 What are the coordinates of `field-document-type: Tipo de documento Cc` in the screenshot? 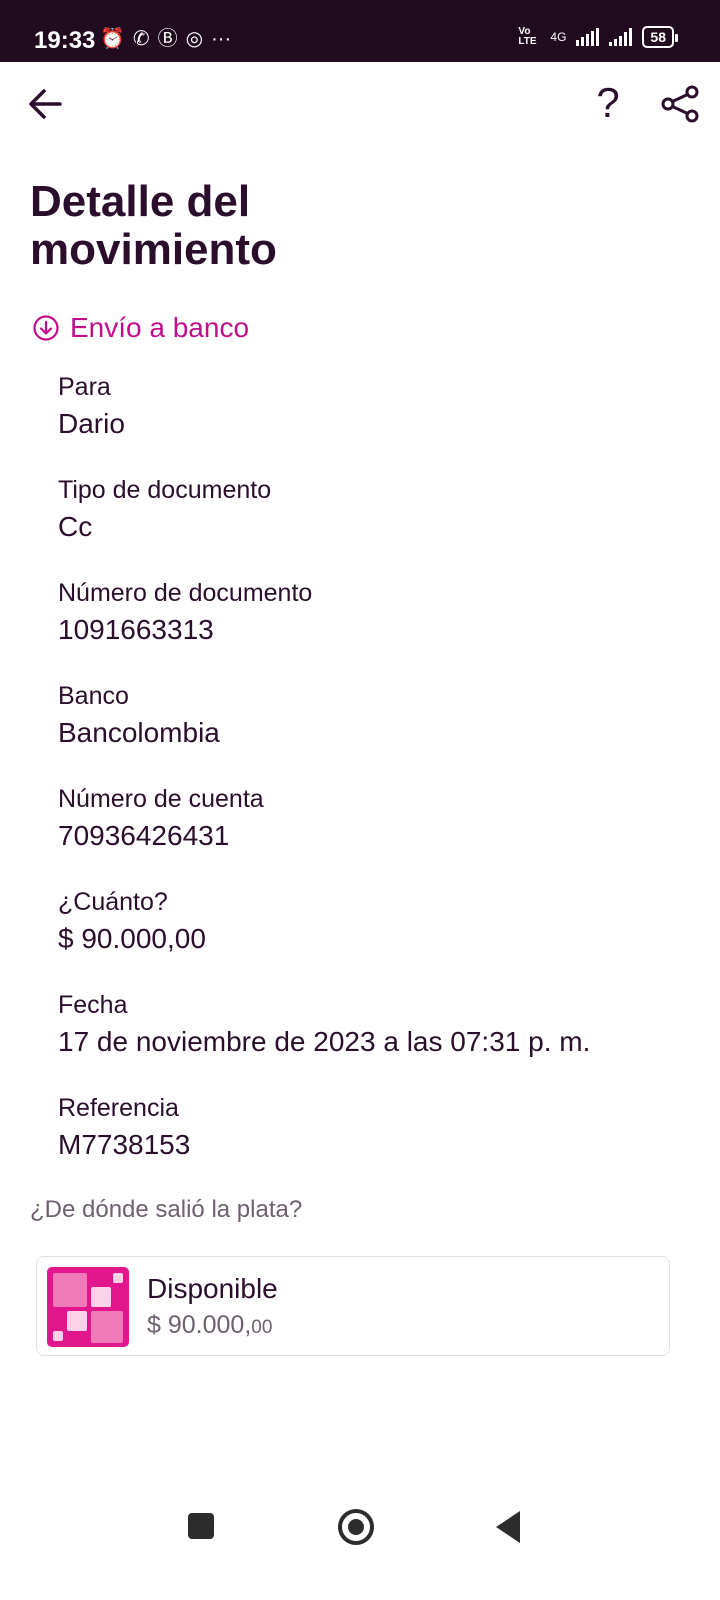 It's located at (164, 510).